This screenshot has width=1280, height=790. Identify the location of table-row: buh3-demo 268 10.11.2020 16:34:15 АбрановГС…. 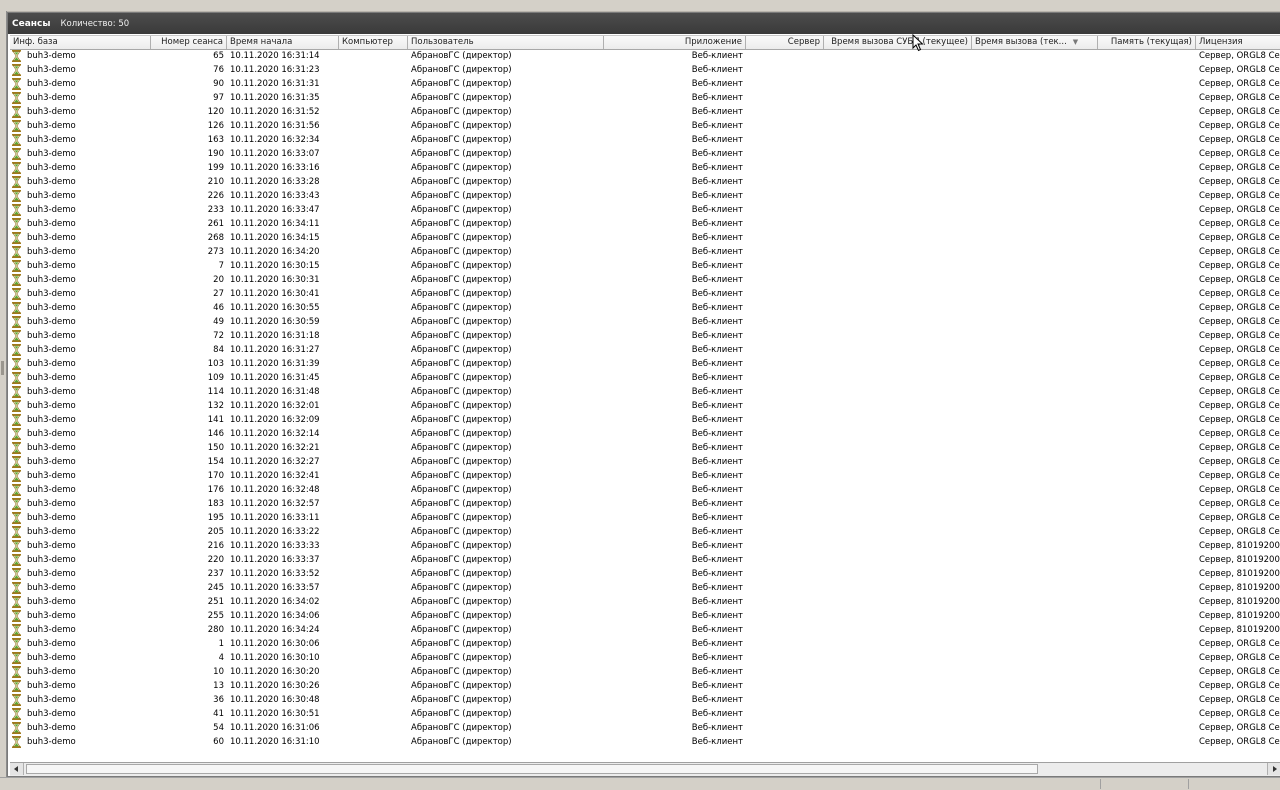
(645, 238).